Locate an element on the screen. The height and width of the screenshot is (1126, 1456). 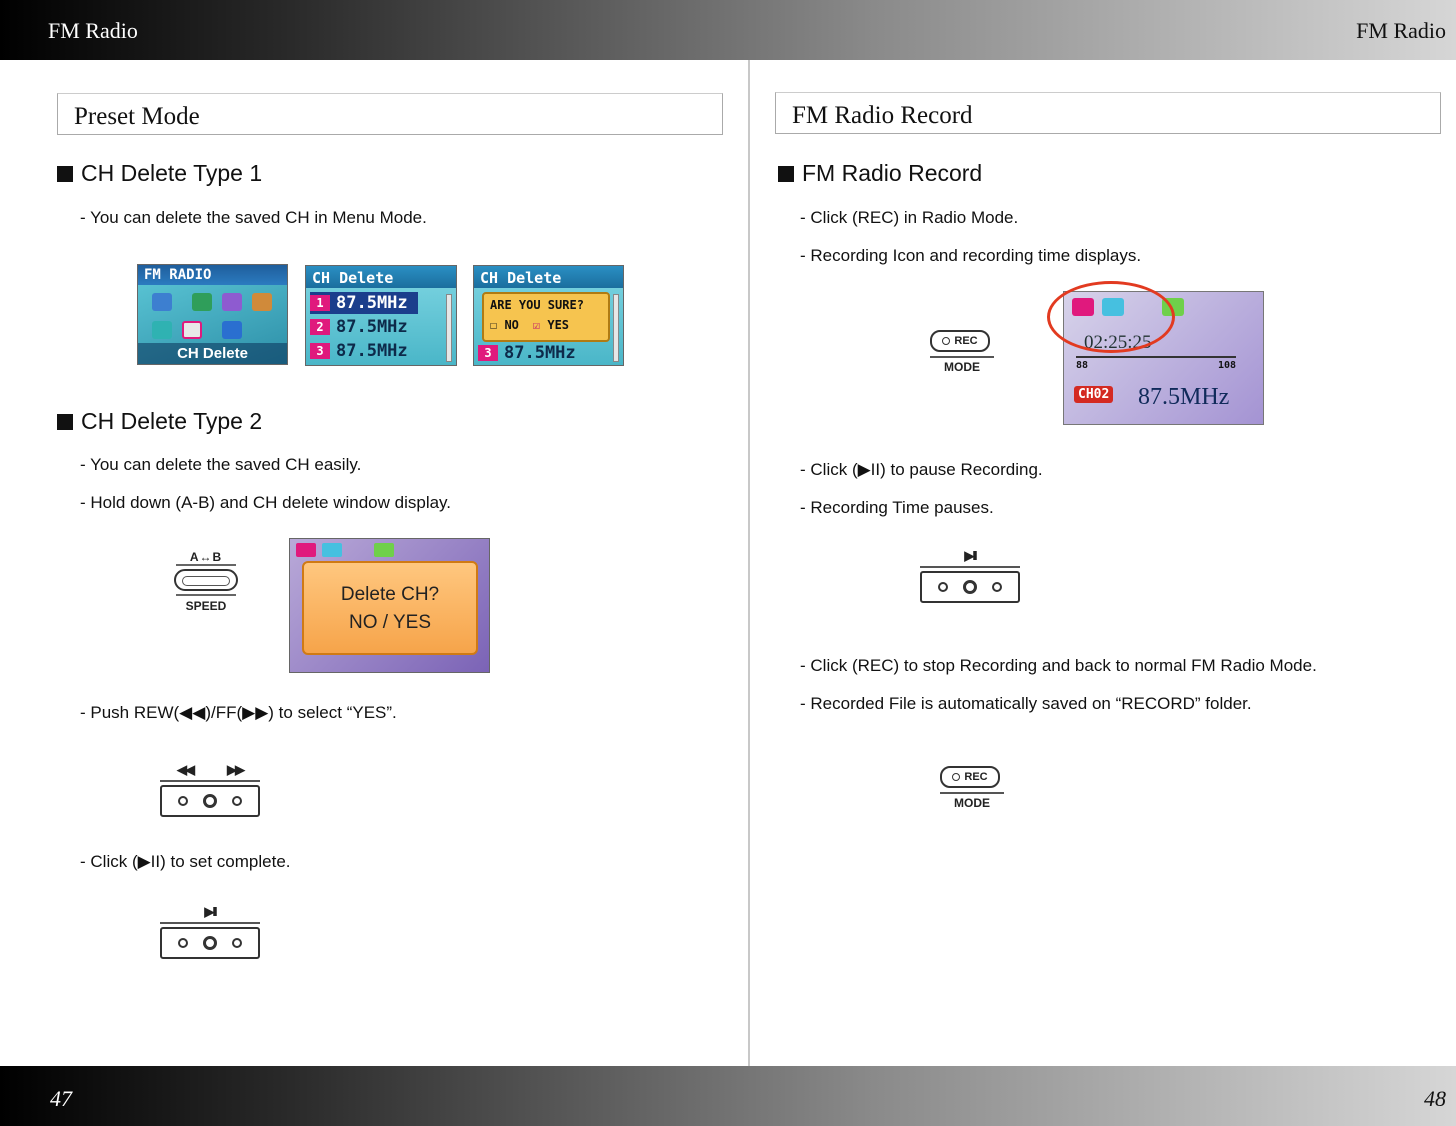
page-number-left: 47 is located at coordinates (61, 1098).